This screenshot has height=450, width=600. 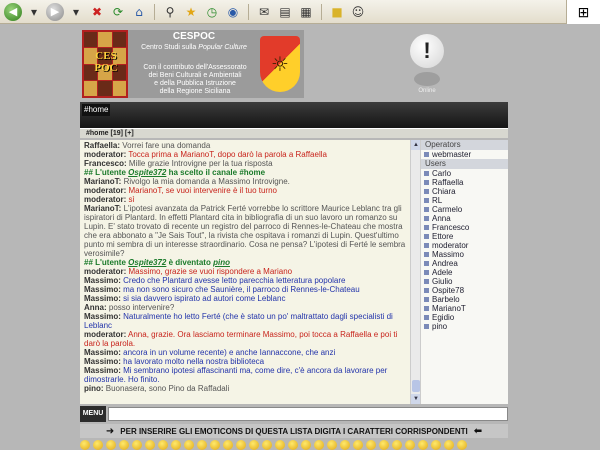 I want to click on back-icon: ◀, so click(x=13, y=11).